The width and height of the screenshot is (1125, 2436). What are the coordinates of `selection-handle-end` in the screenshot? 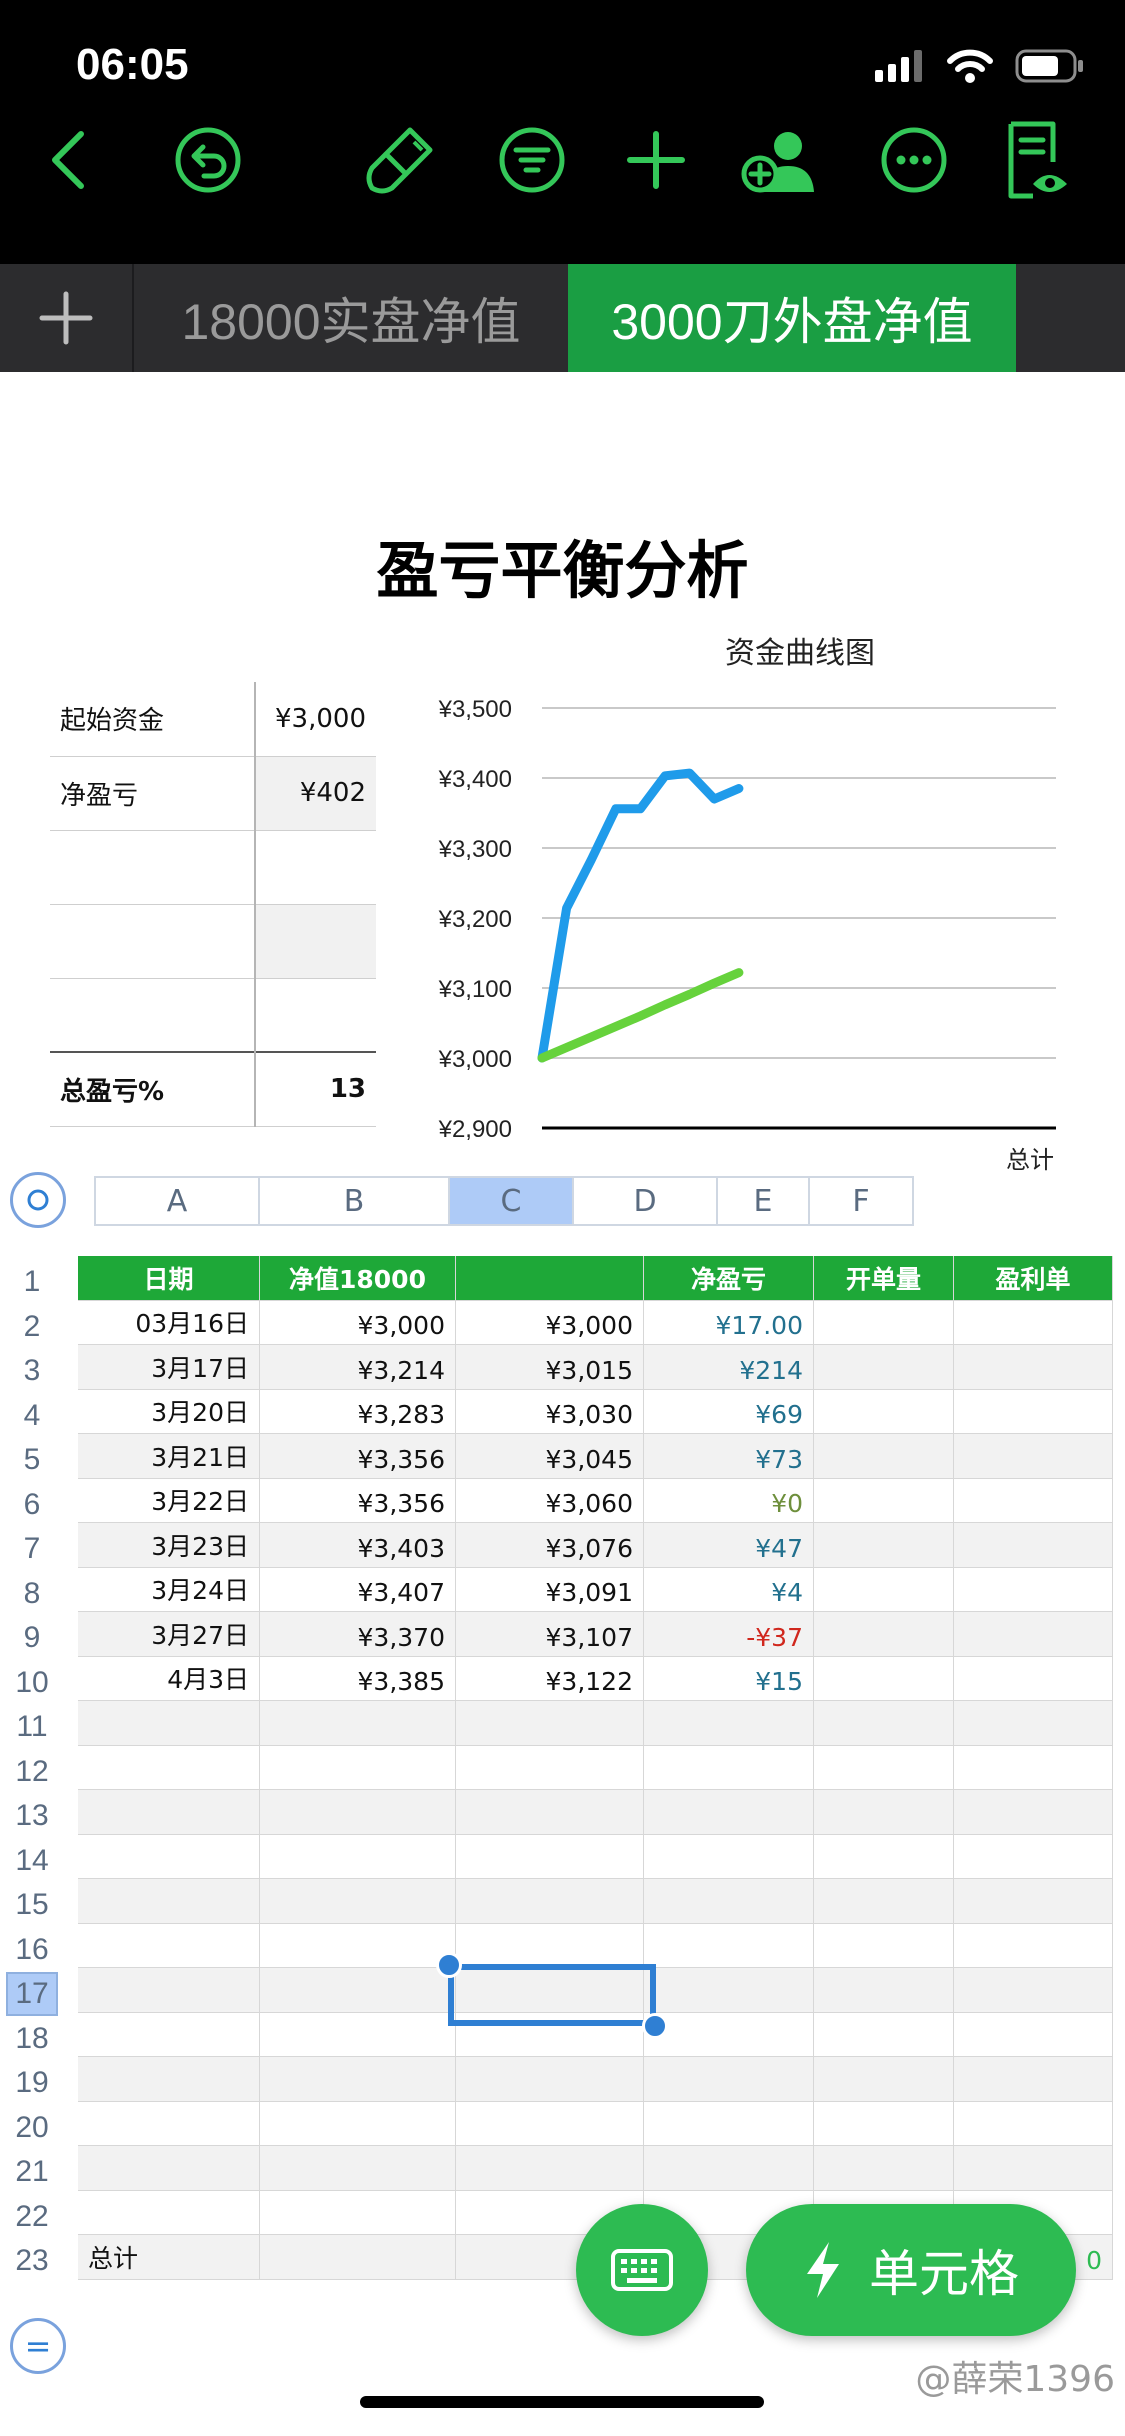 It's located at (655, 2026).